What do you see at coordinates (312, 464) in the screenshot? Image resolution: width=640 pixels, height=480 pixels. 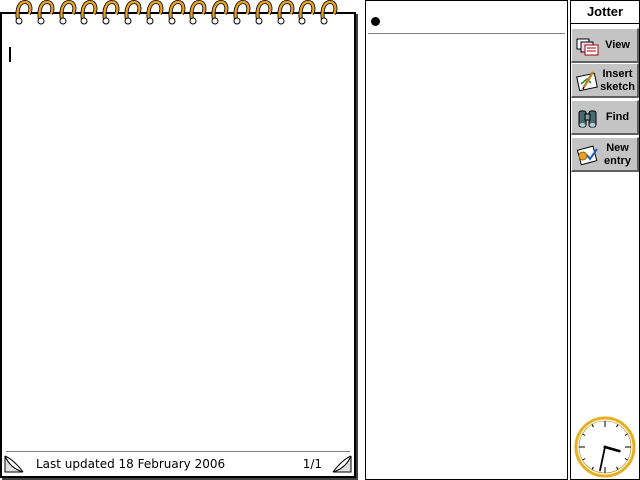 I see `page-indicator: 1/1` at bounding box center [312, 464].